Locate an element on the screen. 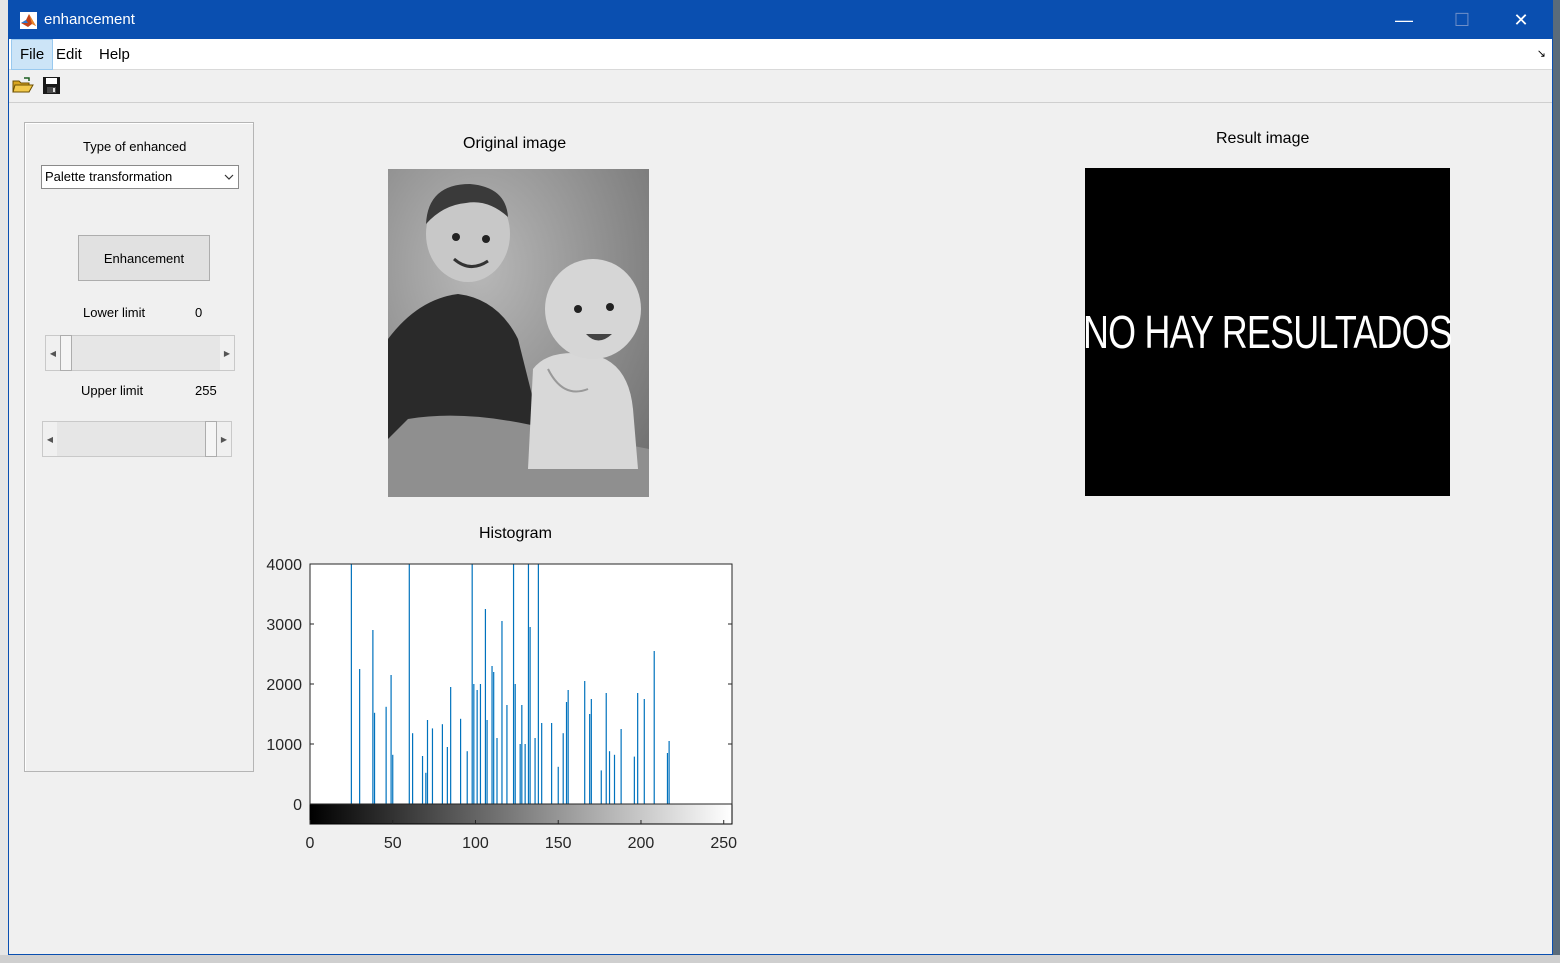 The width and height of the screenshot is (1560, 963). upper-limit-slider: ◀ ▶ is located at coordinates (137, 439).